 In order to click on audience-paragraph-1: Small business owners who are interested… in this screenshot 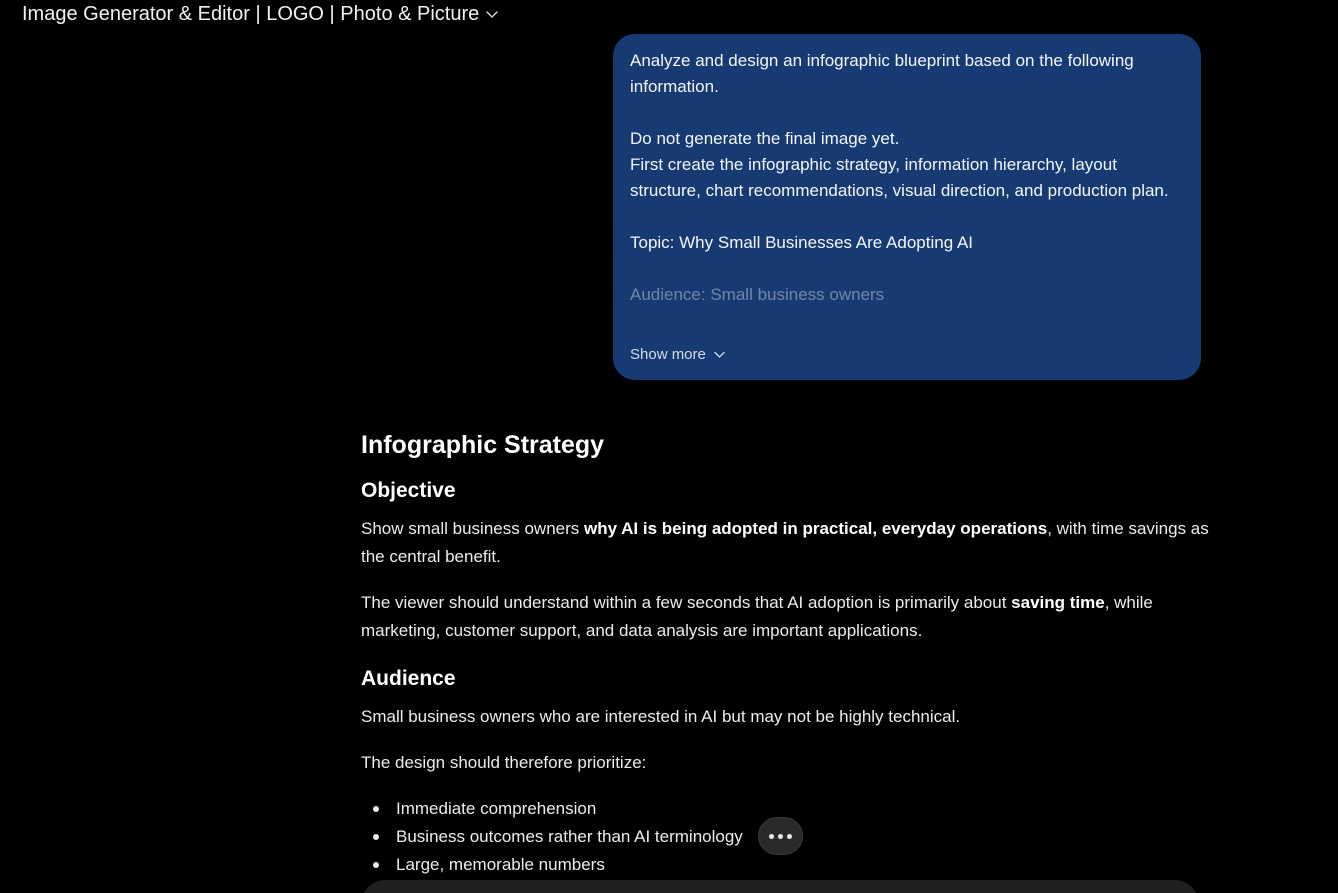, I will do `click(661, 716)`.